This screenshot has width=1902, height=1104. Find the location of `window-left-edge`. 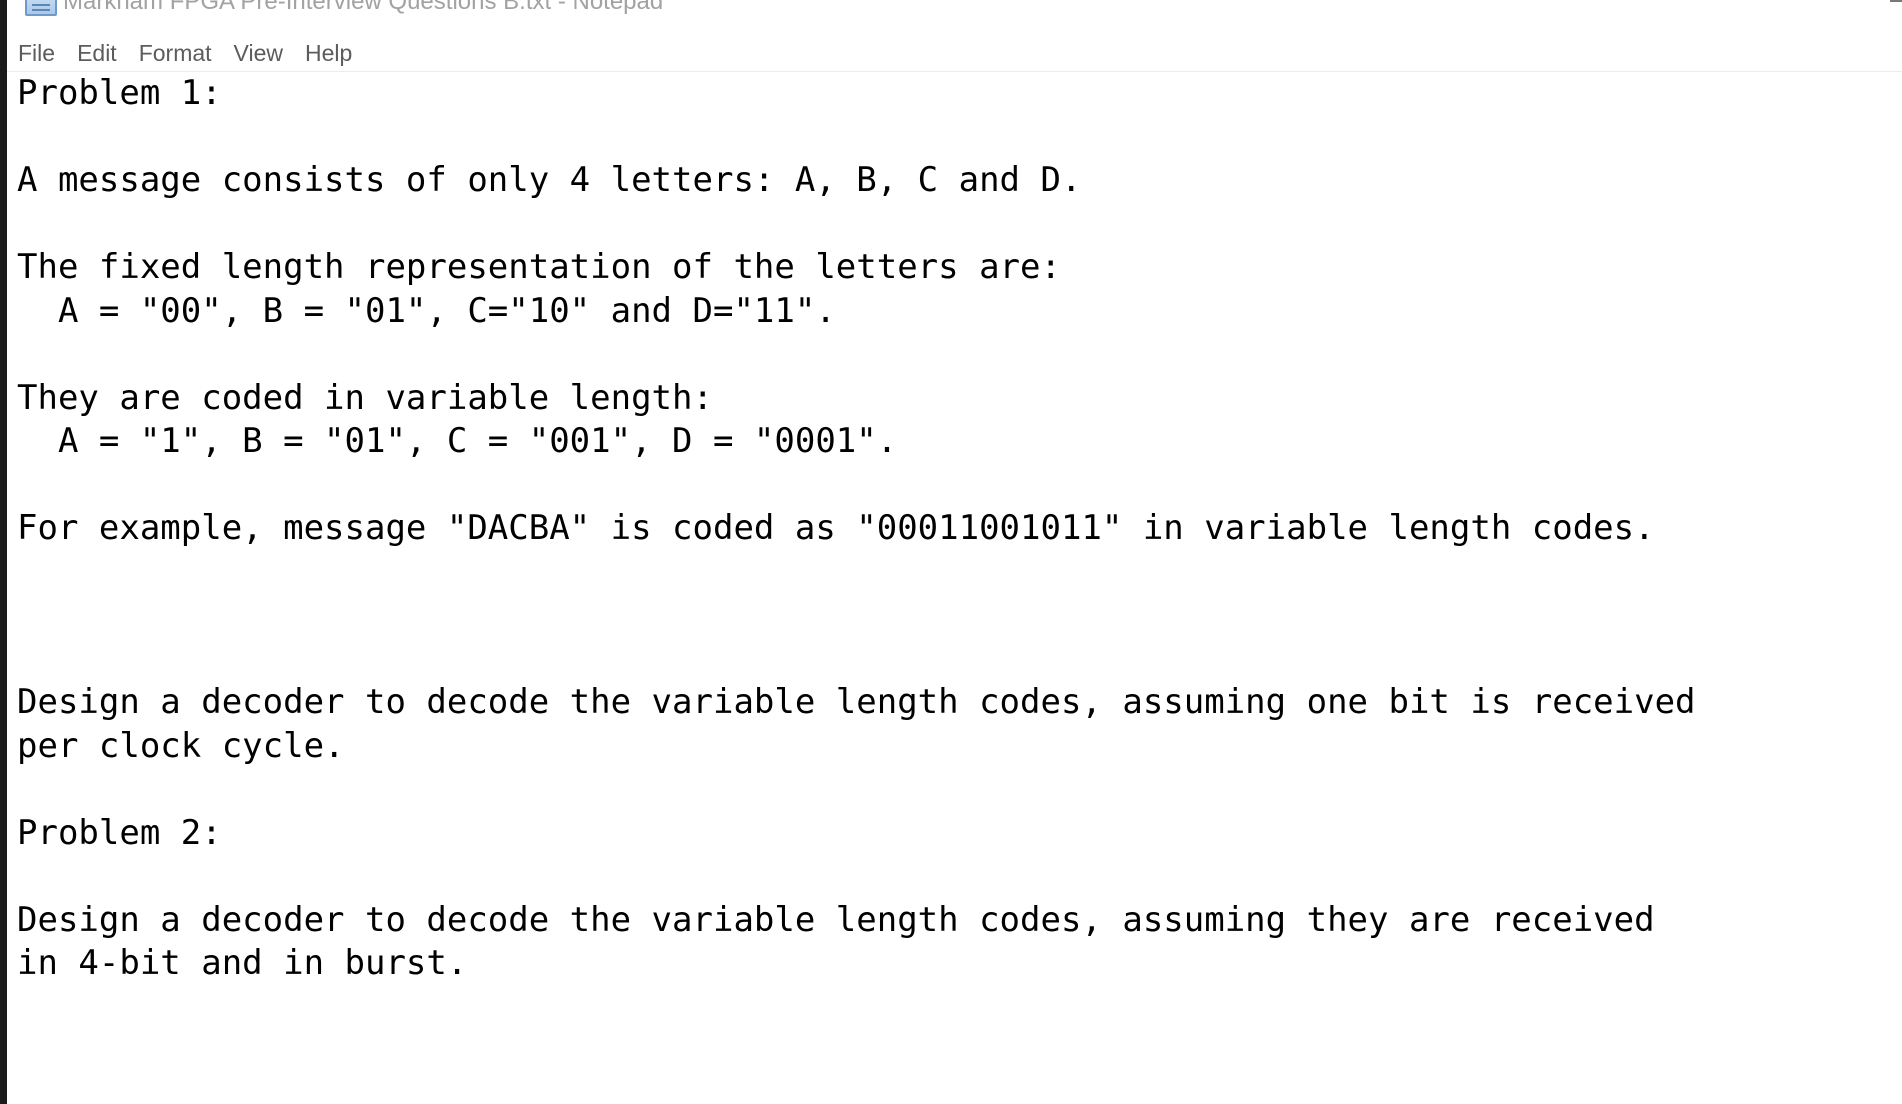

window-left-edge is located at coordinates (3, 552).